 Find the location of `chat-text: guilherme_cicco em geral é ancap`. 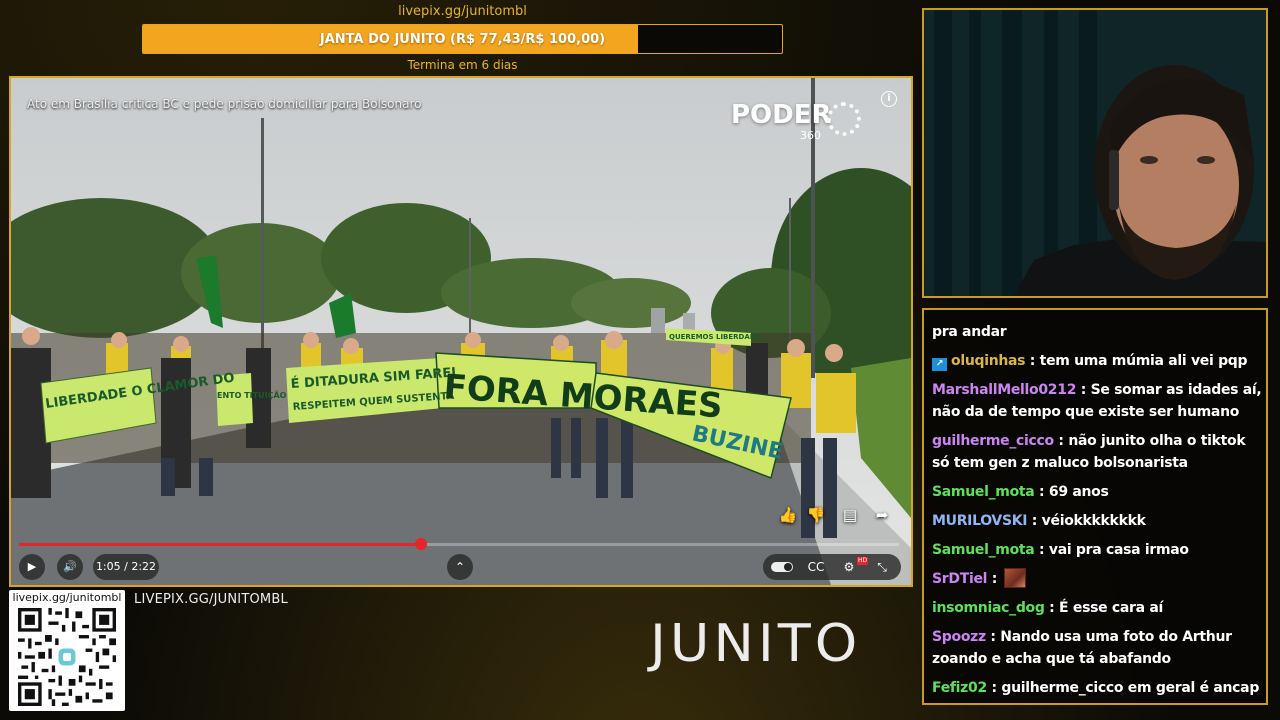

chat-text: guilherme_cicco em geral é ancap is located at coordinates (1130, 688).